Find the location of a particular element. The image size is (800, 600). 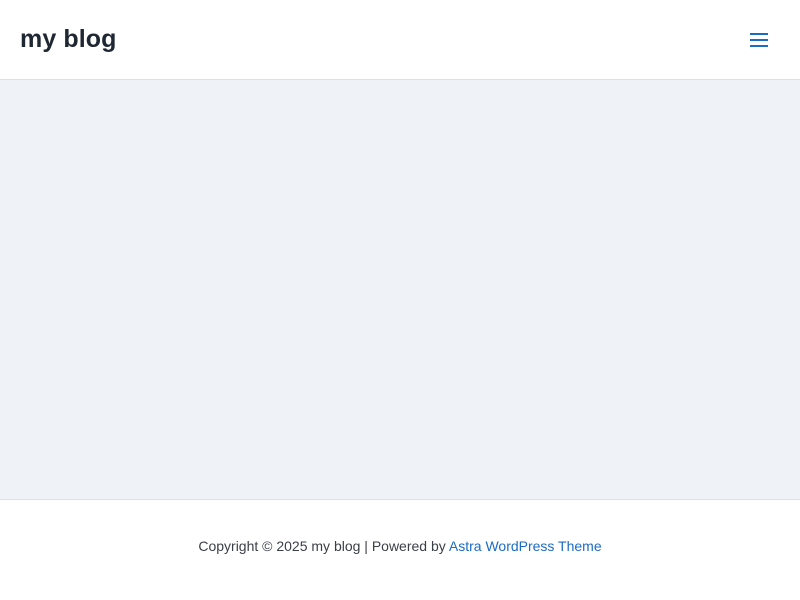

site-title: my blog is located at coordinates (68, 39).